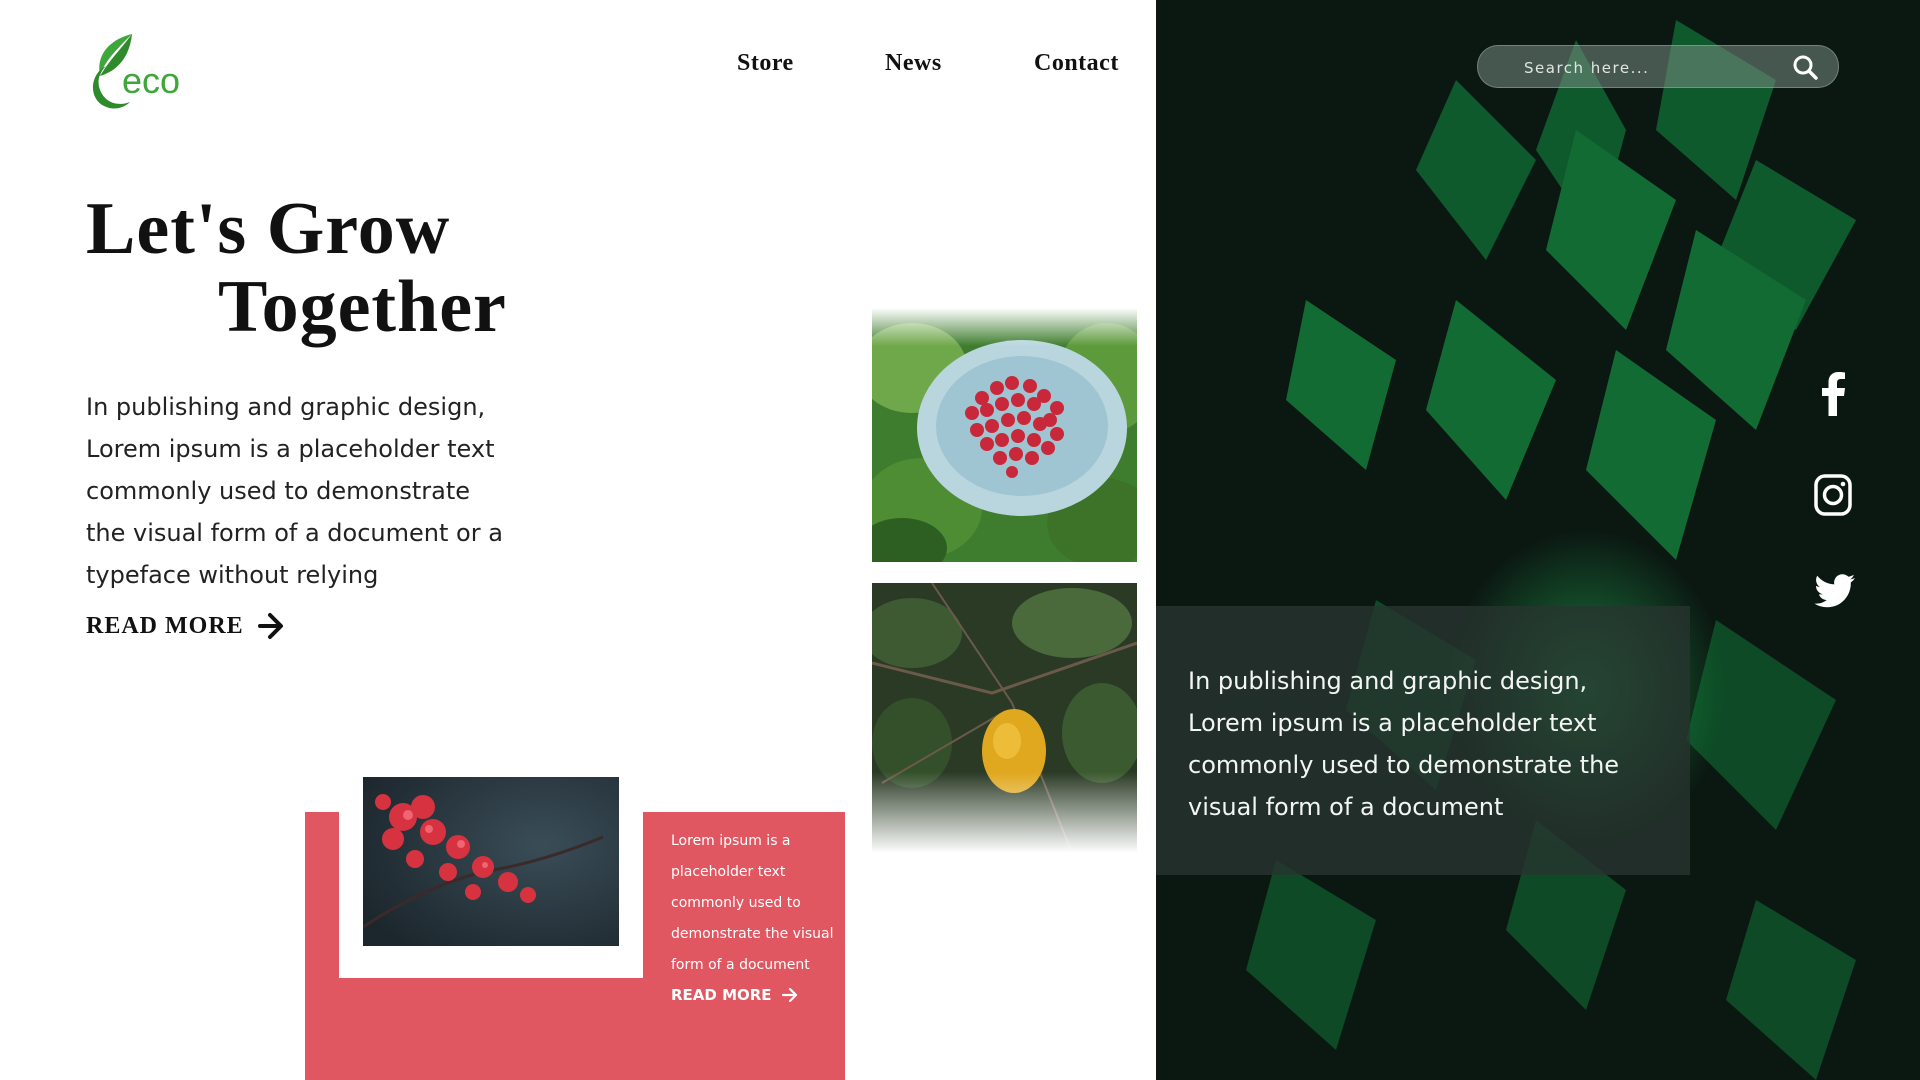 The image size is (1920, 1080). Describe the element at coordinates (1805, 67) in the screenshot. I see `search-icon` at that location.